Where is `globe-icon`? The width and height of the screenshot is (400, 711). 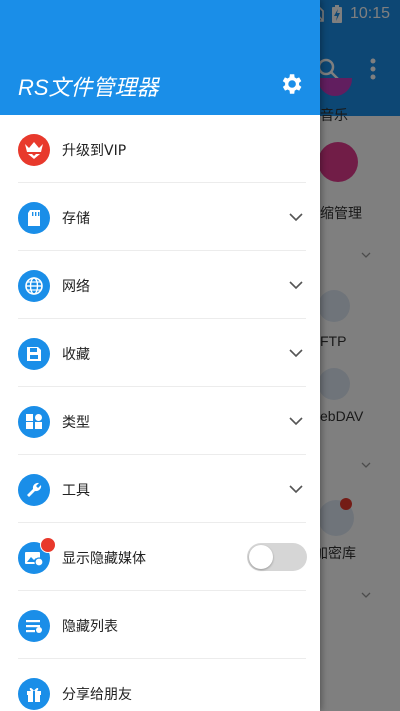 globe-icon is located at coordinates (34, 286).